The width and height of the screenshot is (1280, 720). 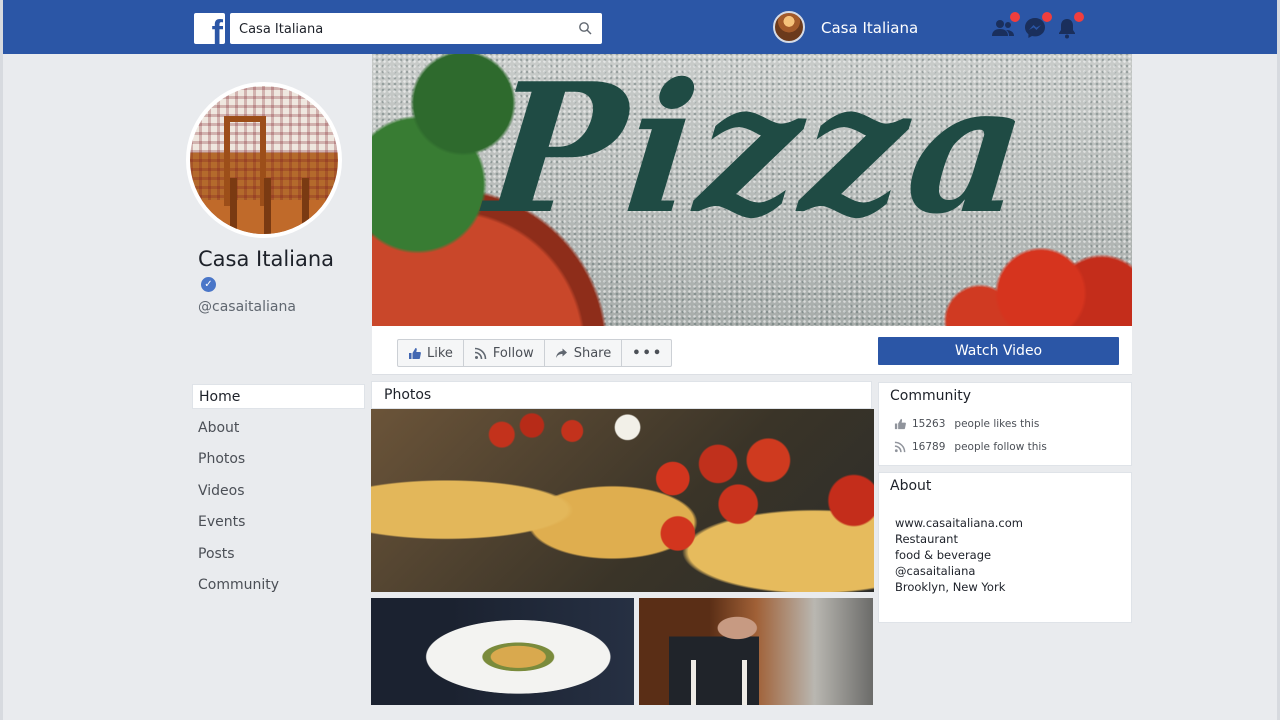 I want to click on search-icon, so click(x=585, y=28).